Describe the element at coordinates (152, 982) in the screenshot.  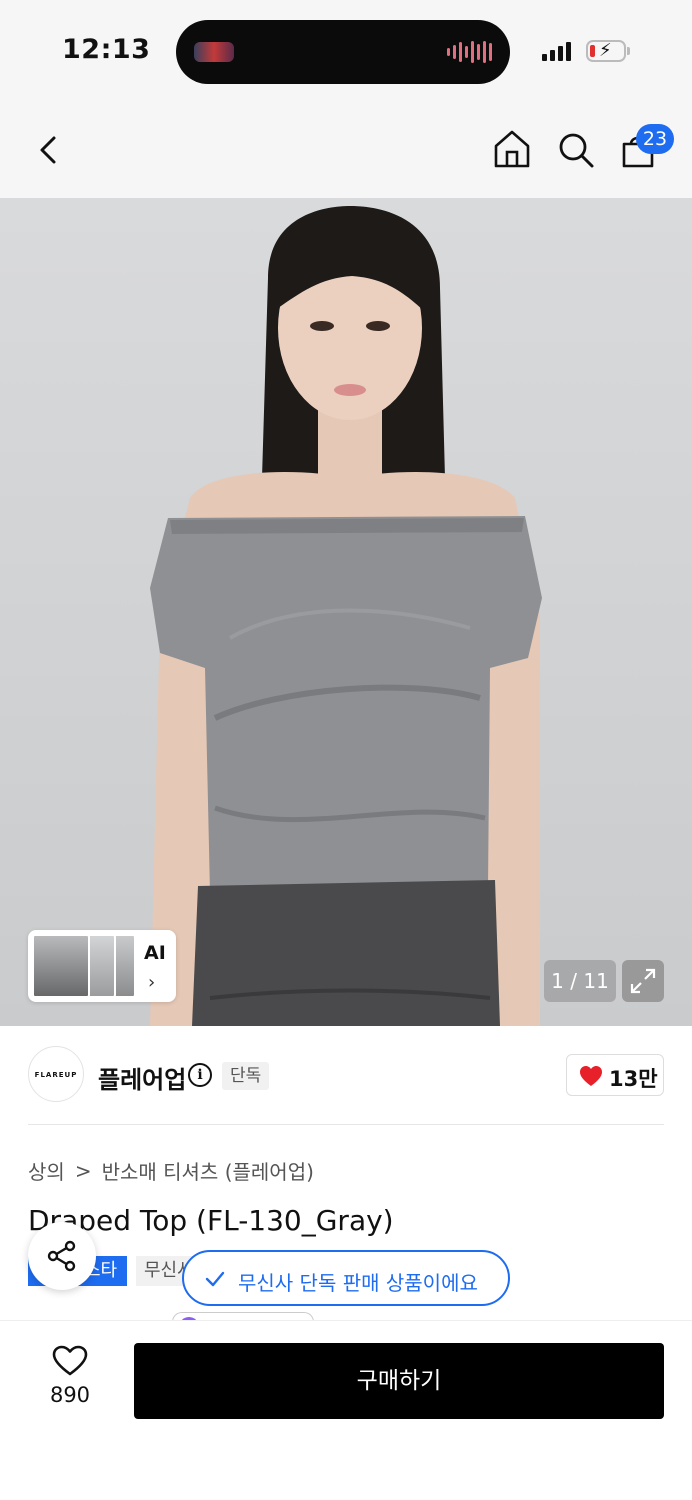
I see `chevron-right-icon: ›` at that location.